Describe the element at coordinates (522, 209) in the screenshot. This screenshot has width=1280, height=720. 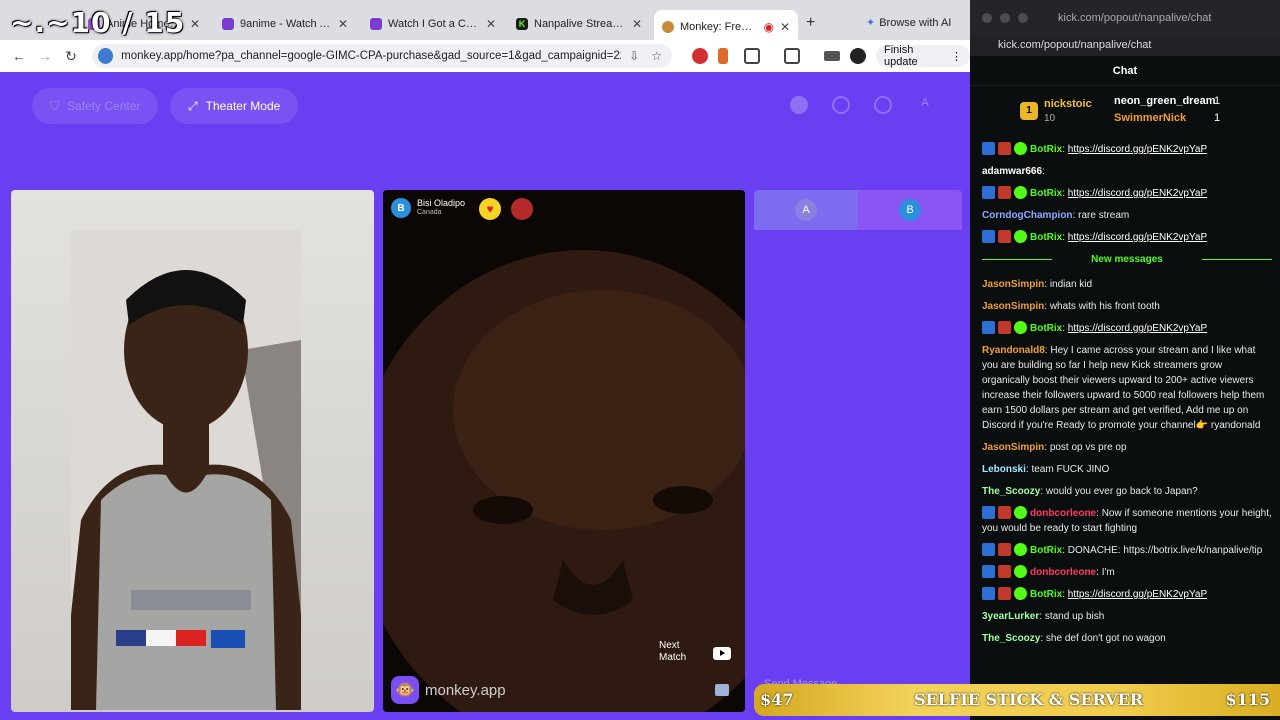
I see `reaction-icon` at that location.